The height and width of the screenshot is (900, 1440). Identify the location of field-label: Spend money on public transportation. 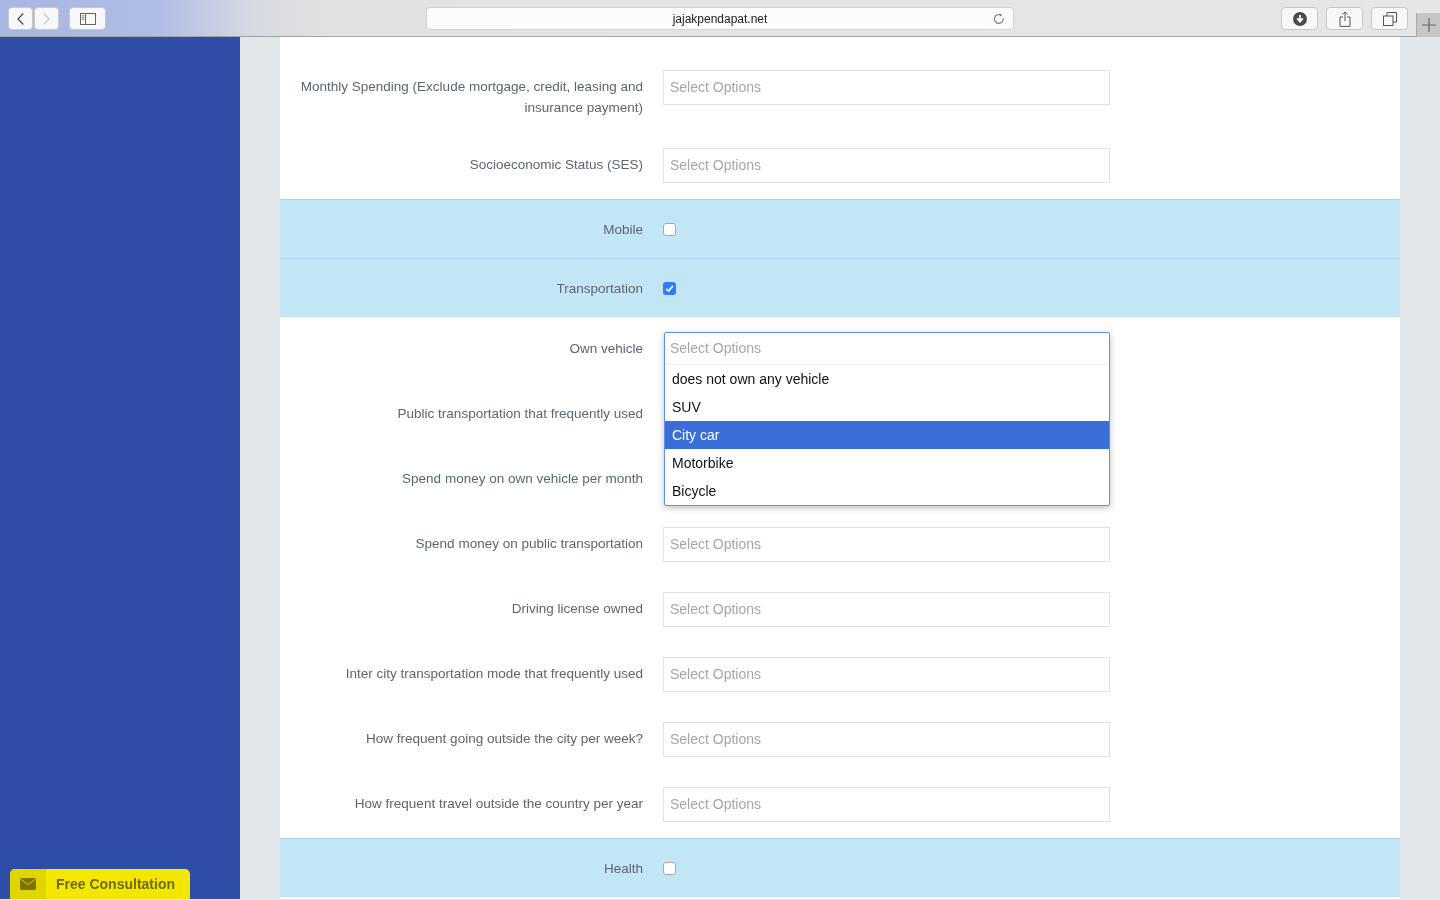
(529, 544).